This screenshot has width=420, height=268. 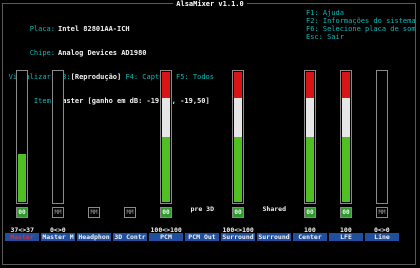 What do you see at coordinates (94, 237) in the screenshot?
I see `control-name-headphon-2: Headphon` at bounding box center [94, 237].